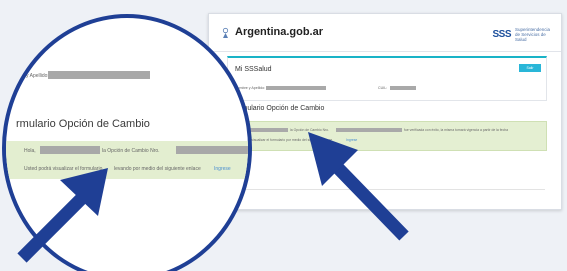 The image size is (567, 271). I want to click on lens-redacted-option, so click(212, 150).